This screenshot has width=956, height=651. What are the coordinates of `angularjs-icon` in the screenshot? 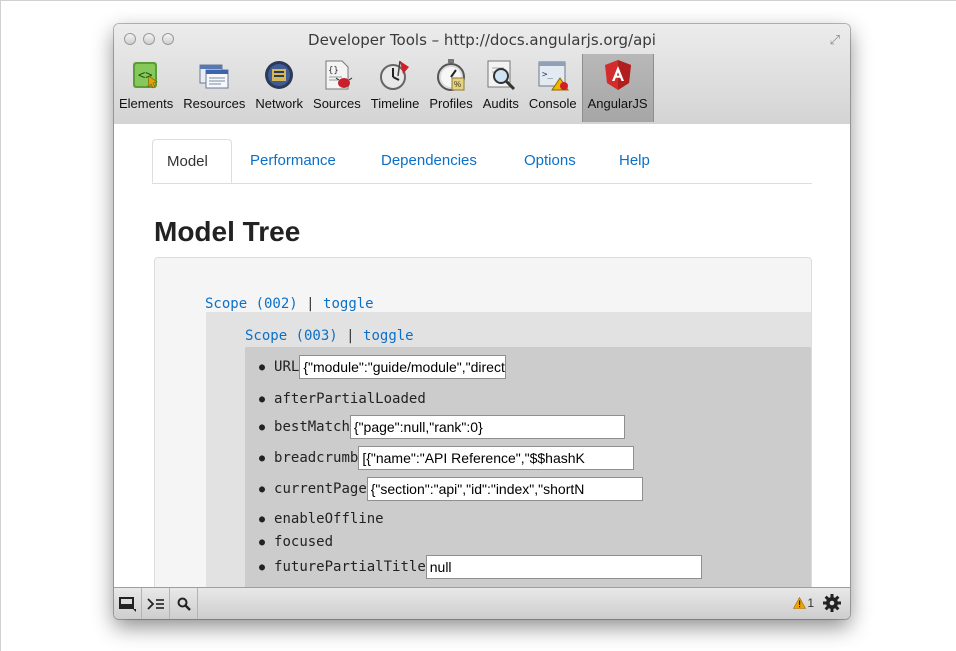 It's located at (617, 75).